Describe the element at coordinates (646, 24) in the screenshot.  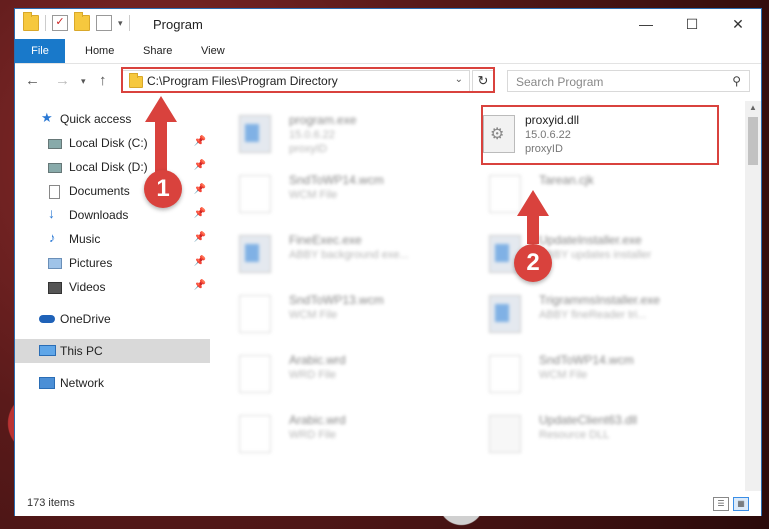
I see `minimize-button: —` at that location.